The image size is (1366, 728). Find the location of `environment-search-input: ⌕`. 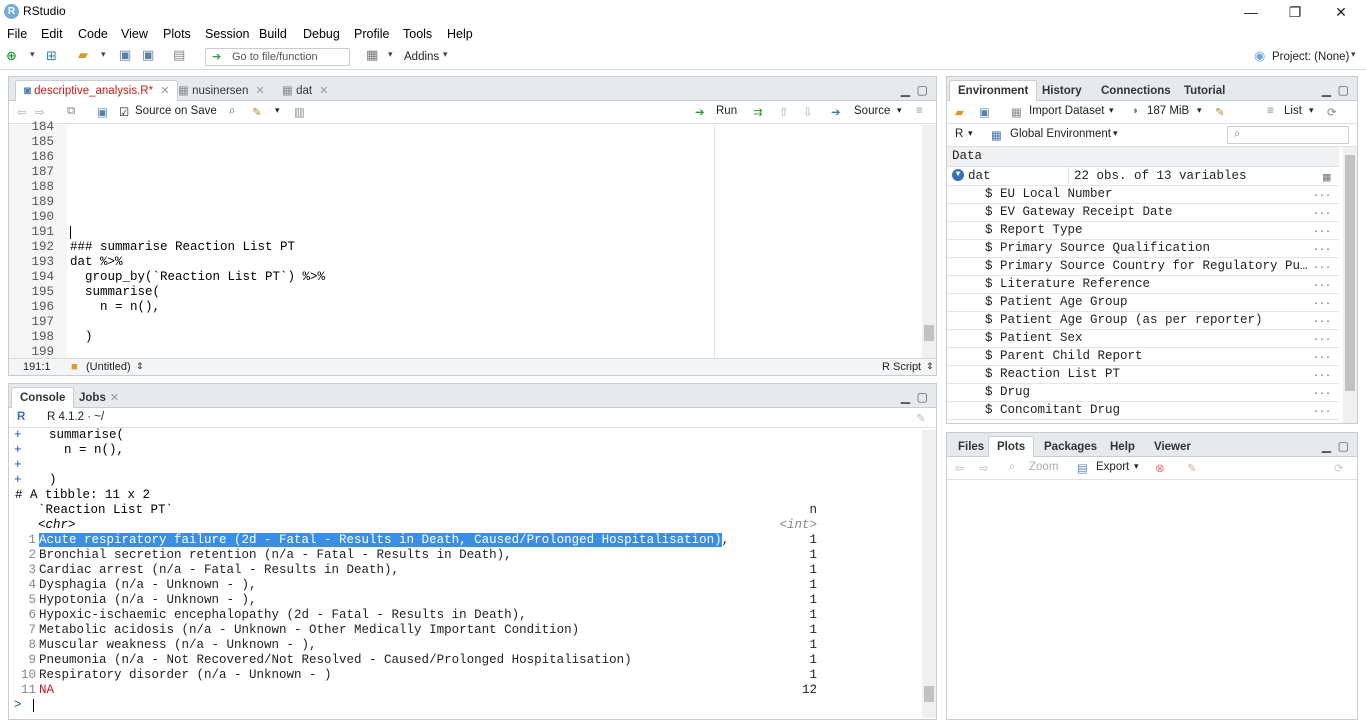

environment-search-input: ⌕ is located at coordinates (1288, 135).